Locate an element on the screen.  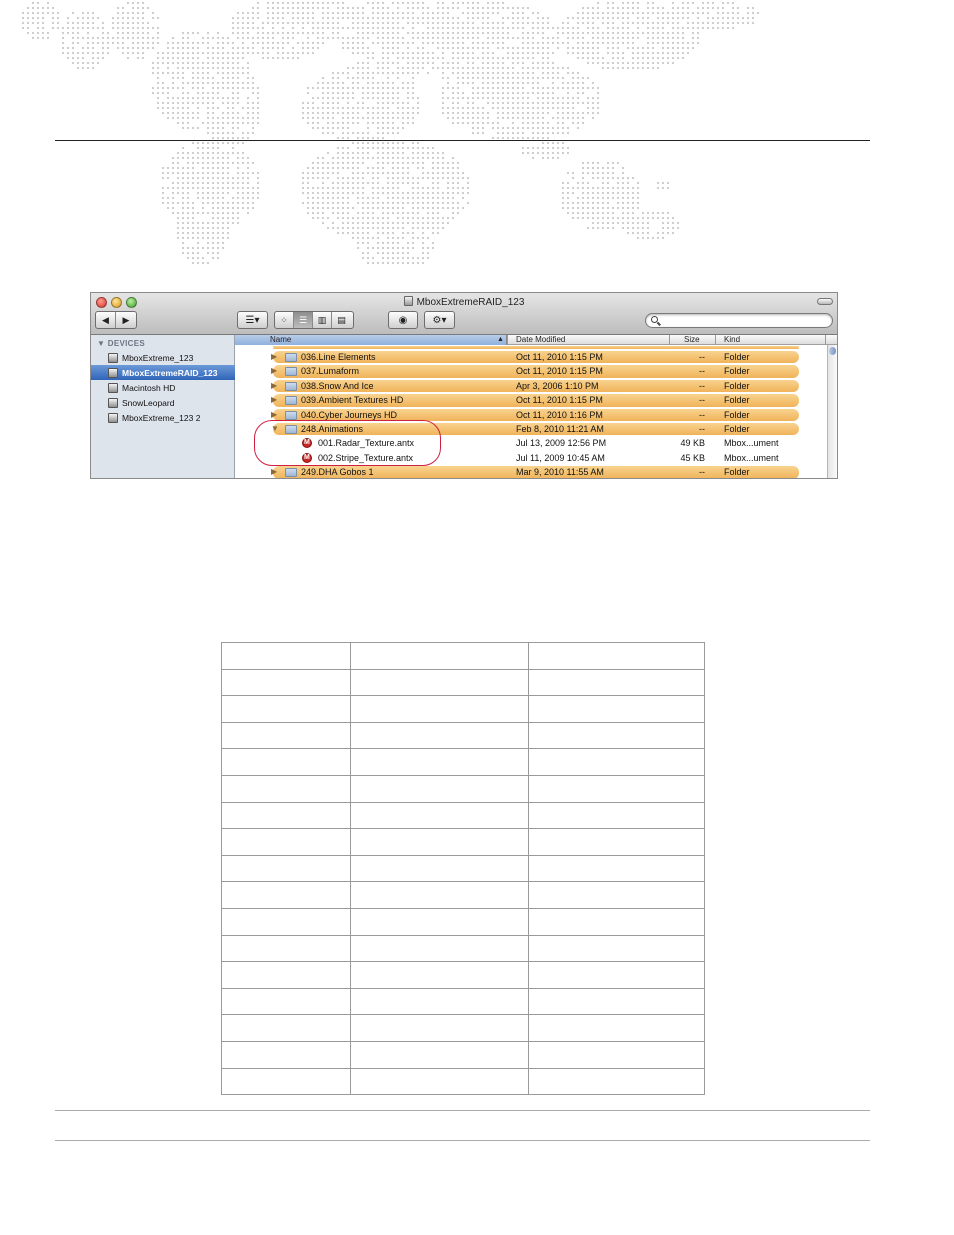
sidebar-item-mboxextremeraid-123: MboxExtremeRAID_123 is located at coordinates (163, 372).